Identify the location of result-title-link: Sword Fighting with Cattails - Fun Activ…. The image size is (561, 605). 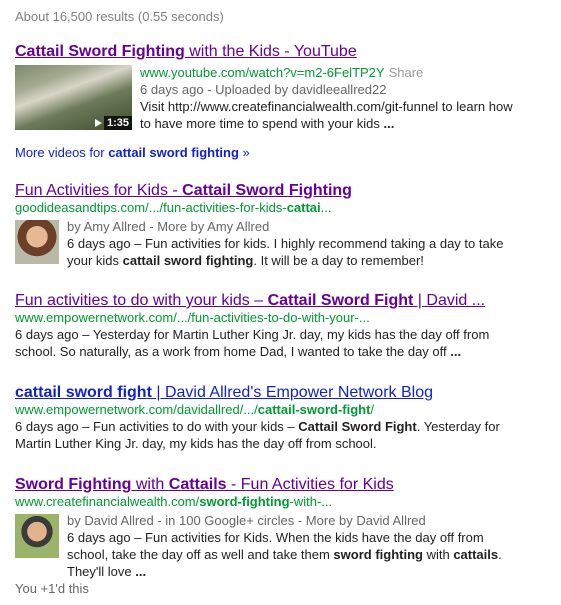
(285, 484).